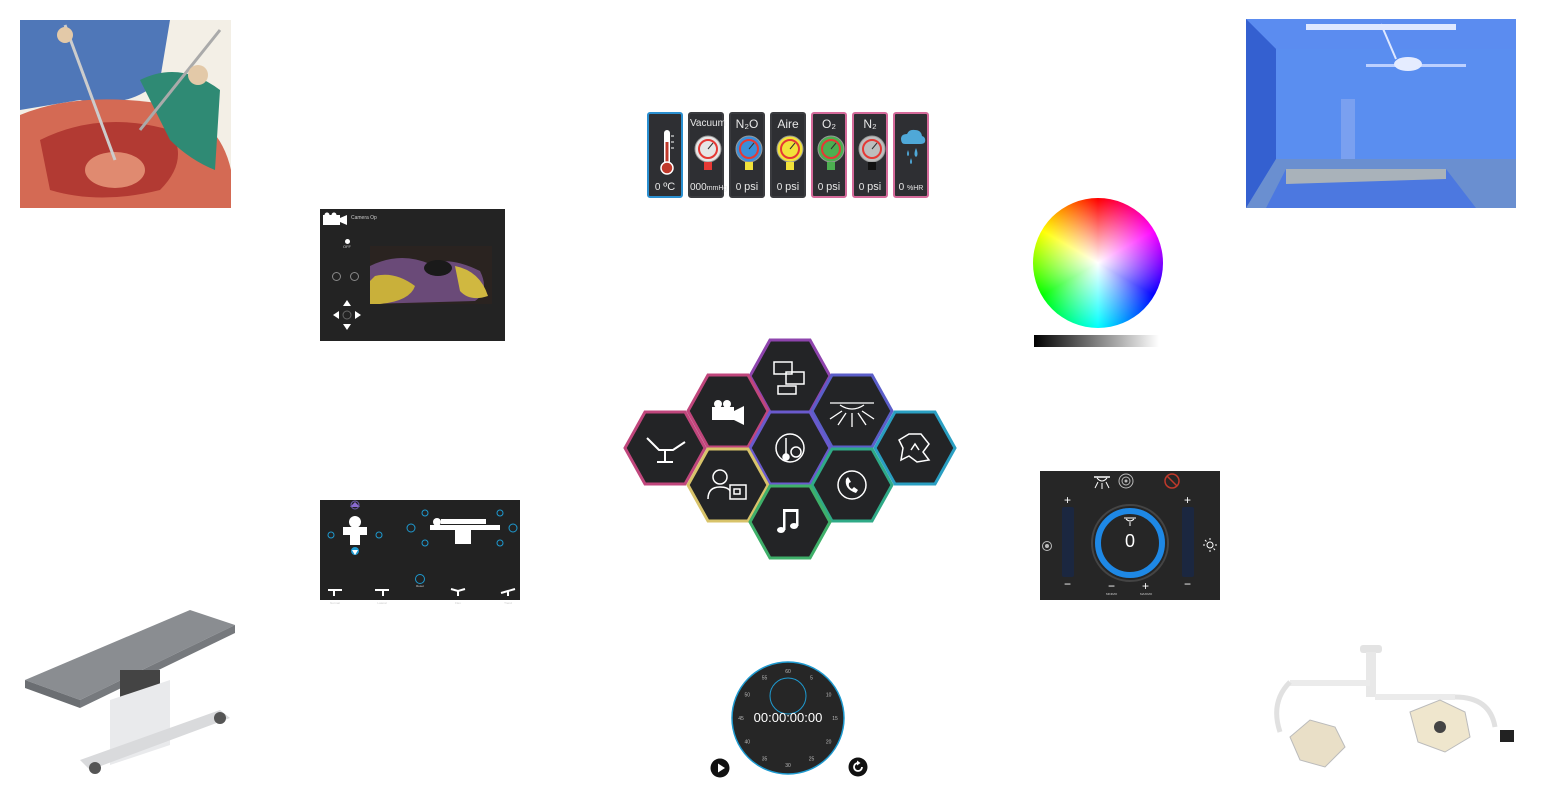  What do you see at coordinates (420, 586) in the screenshot?
I see `position-label: Reset` at bounding box center [420, 586].